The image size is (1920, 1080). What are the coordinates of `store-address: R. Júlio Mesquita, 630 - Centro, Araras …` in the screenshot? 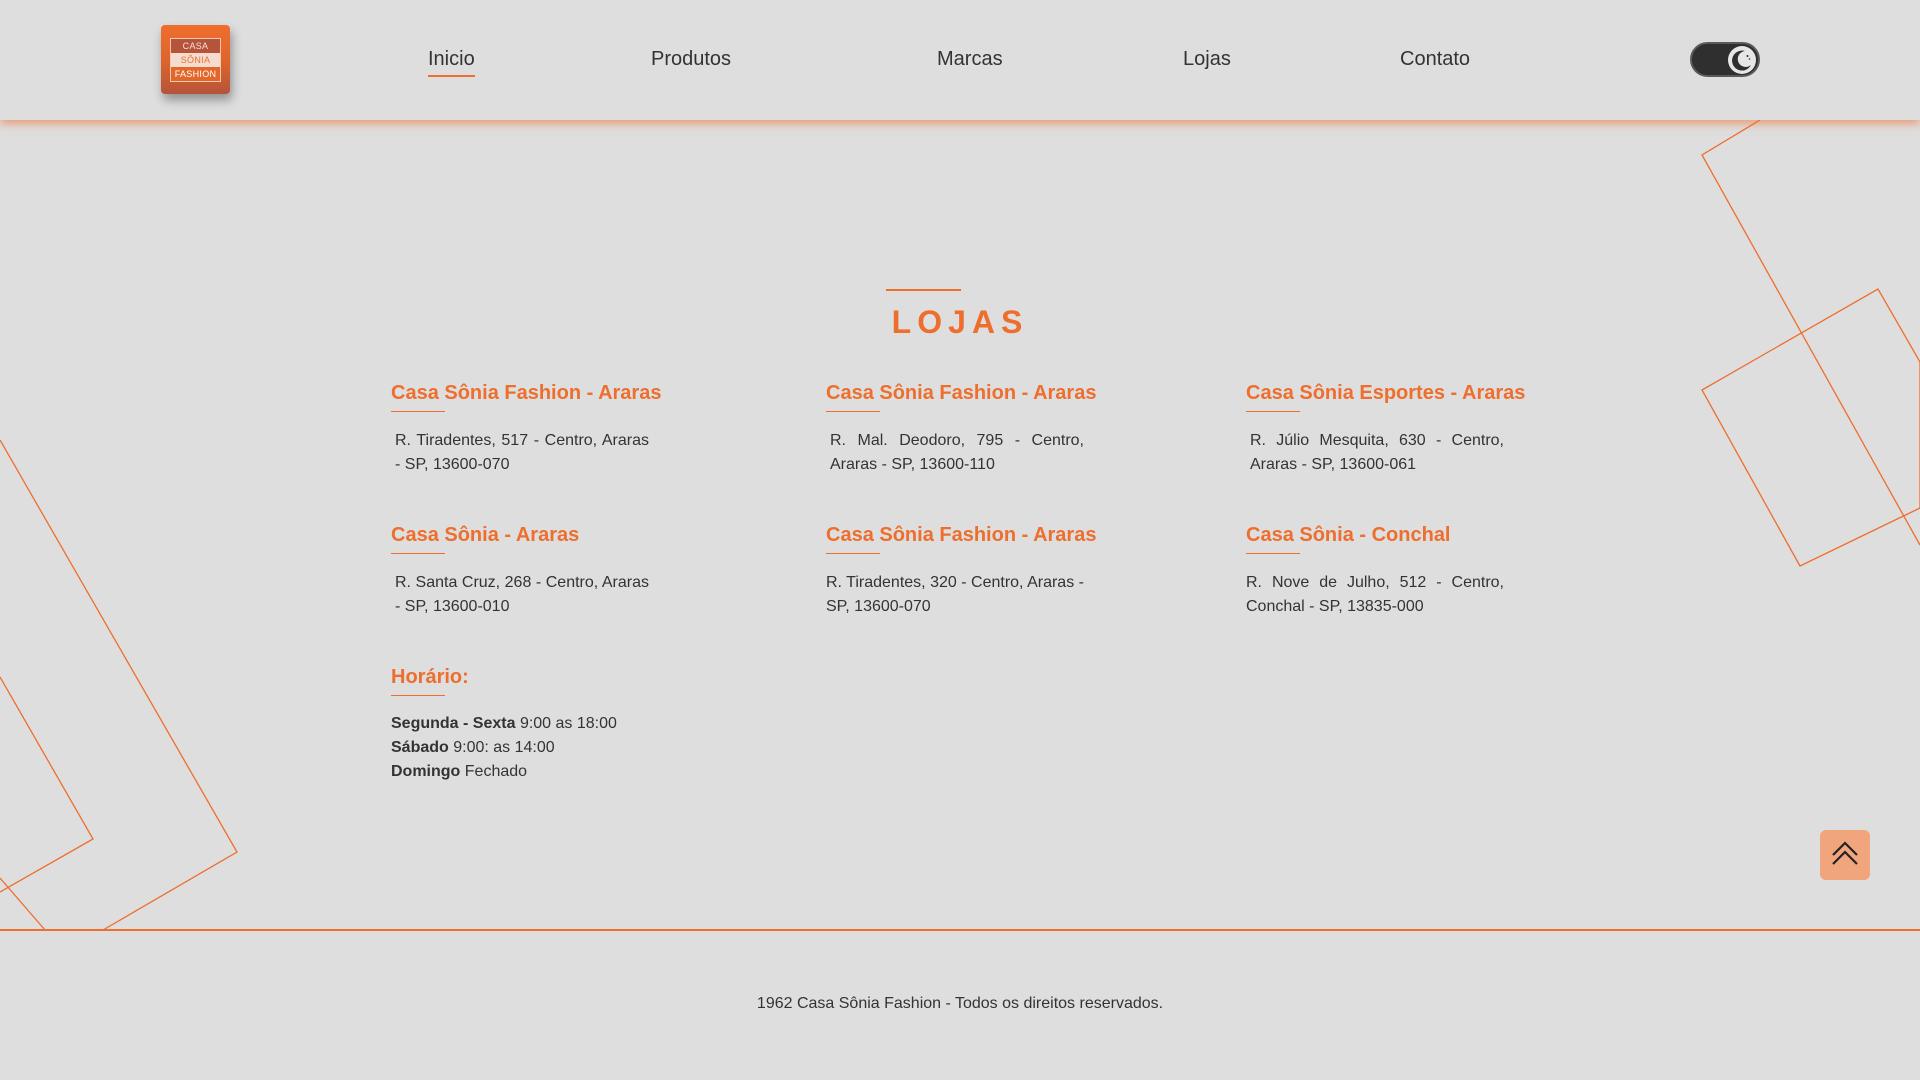 It's located at (1377, 452).